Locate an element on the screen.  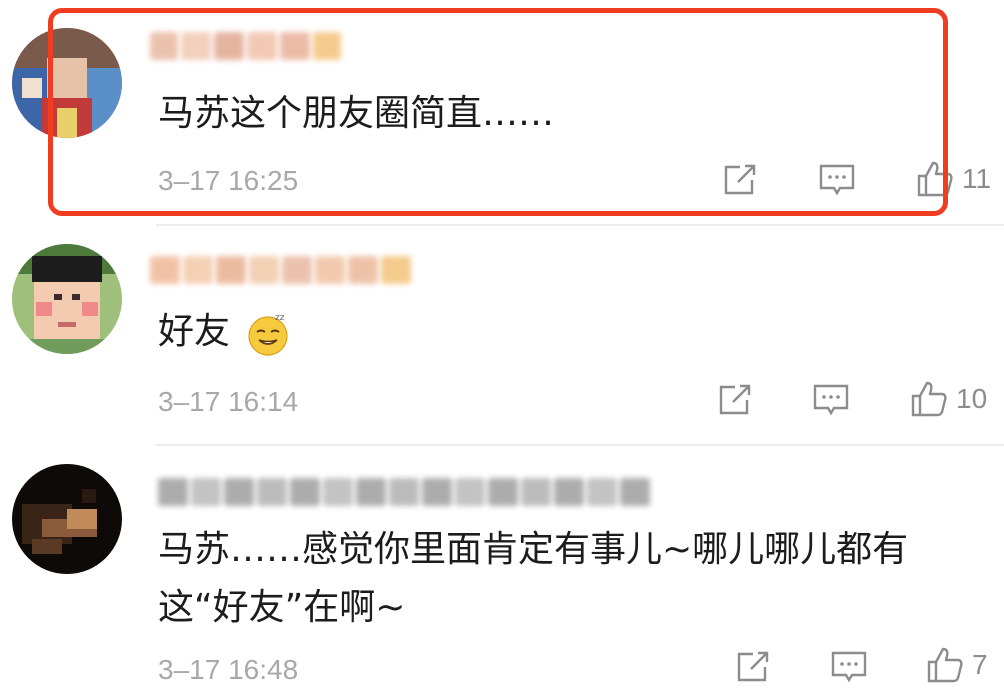
comment-text: 好友 zz is located at coordinates (224, 332).